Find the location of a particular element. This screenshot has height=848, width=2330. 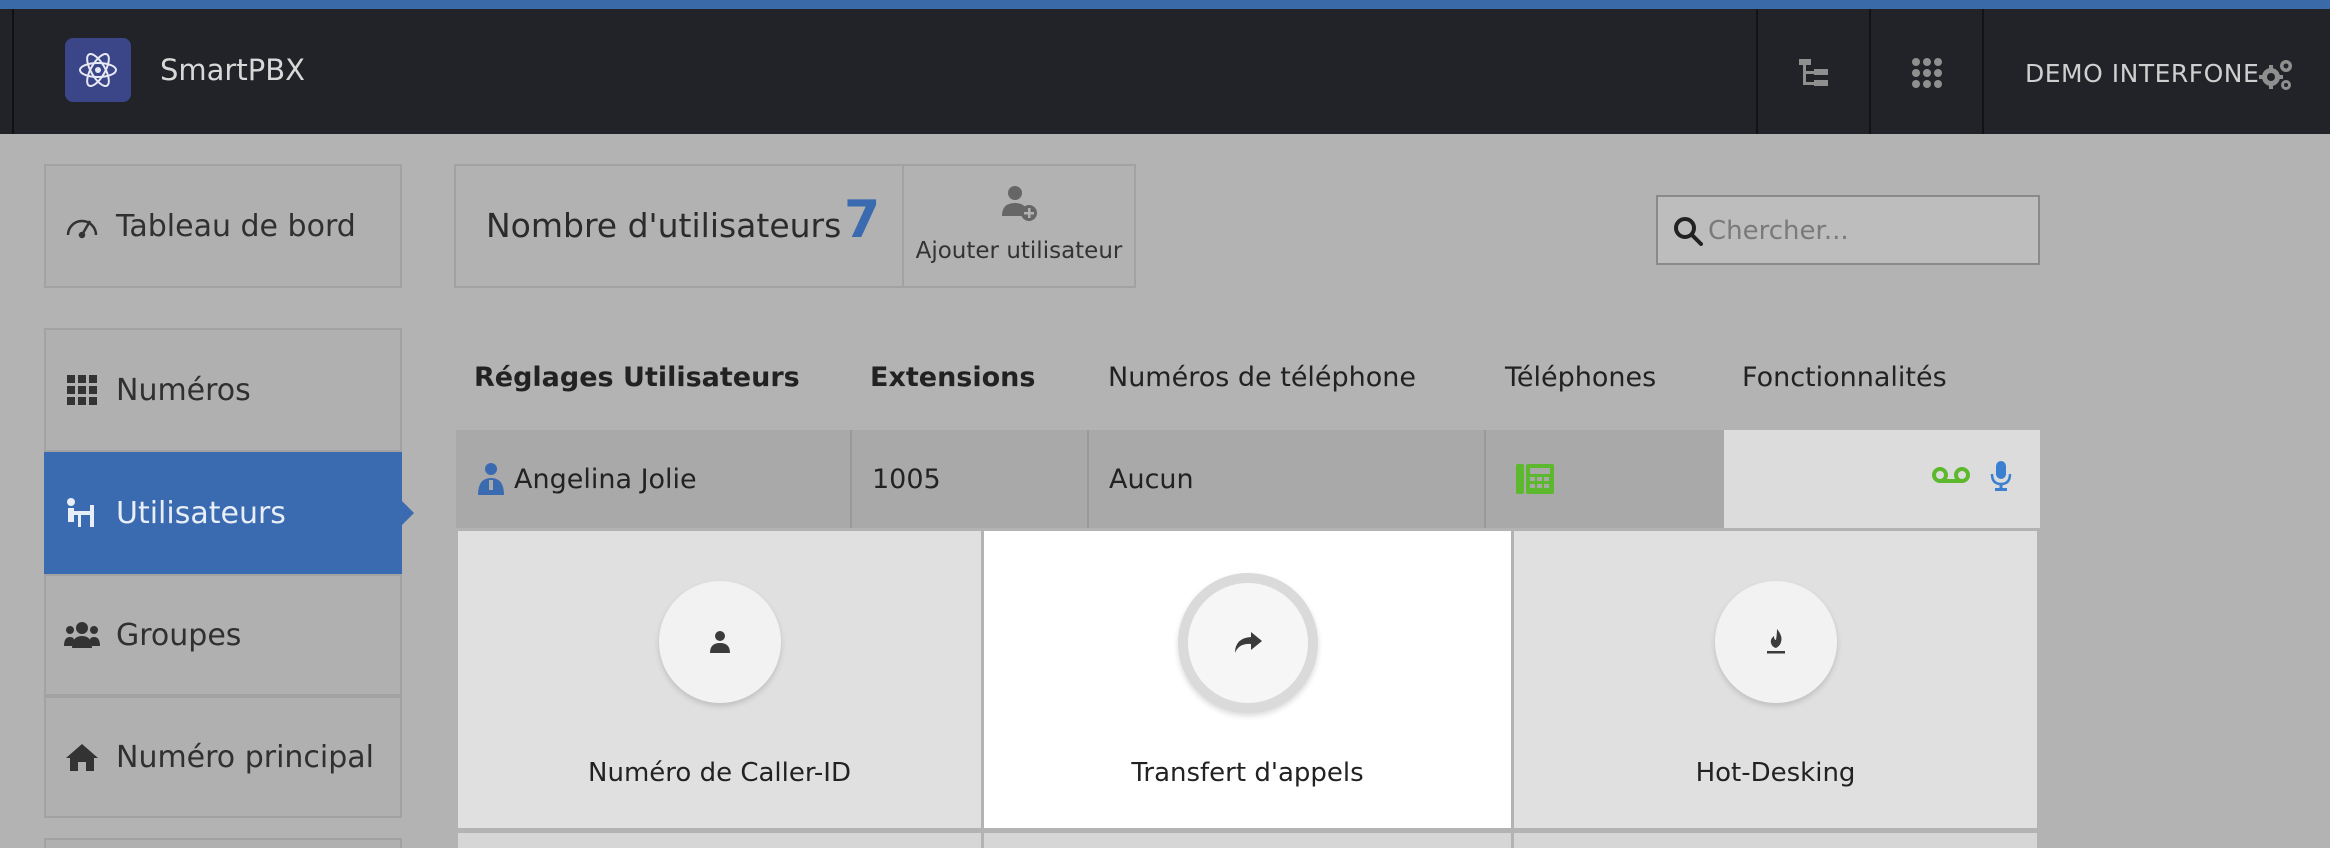

sidebar-item-numbers: Numéros is located at coordinates (223, 390).